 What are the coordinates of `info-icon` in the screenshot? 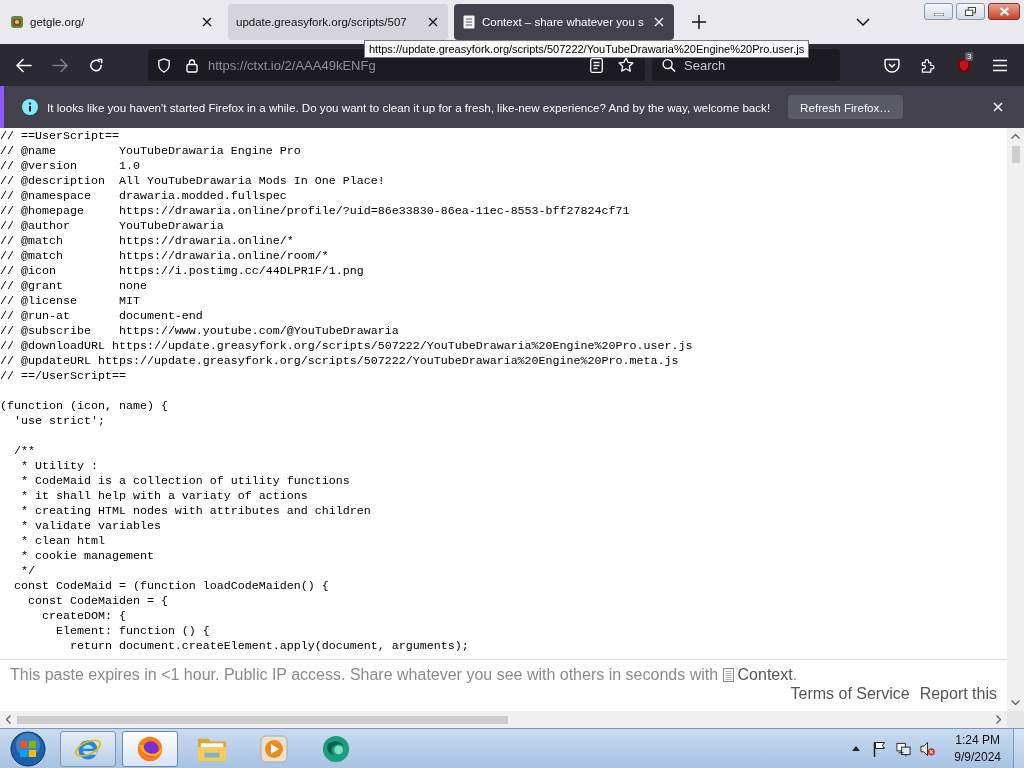 It's located at (30, 107).